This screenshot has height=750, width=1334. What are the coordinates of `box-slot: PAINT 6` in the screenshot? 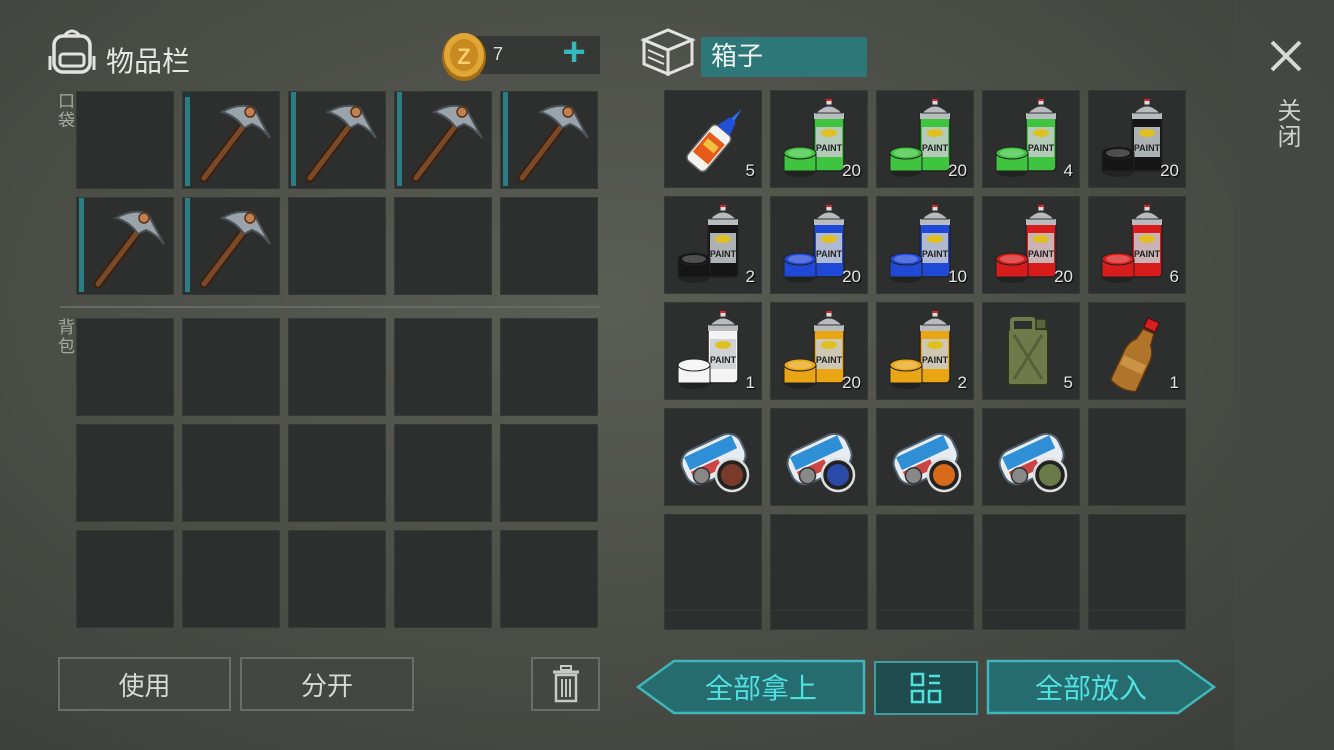 It's located at (1137, 245).